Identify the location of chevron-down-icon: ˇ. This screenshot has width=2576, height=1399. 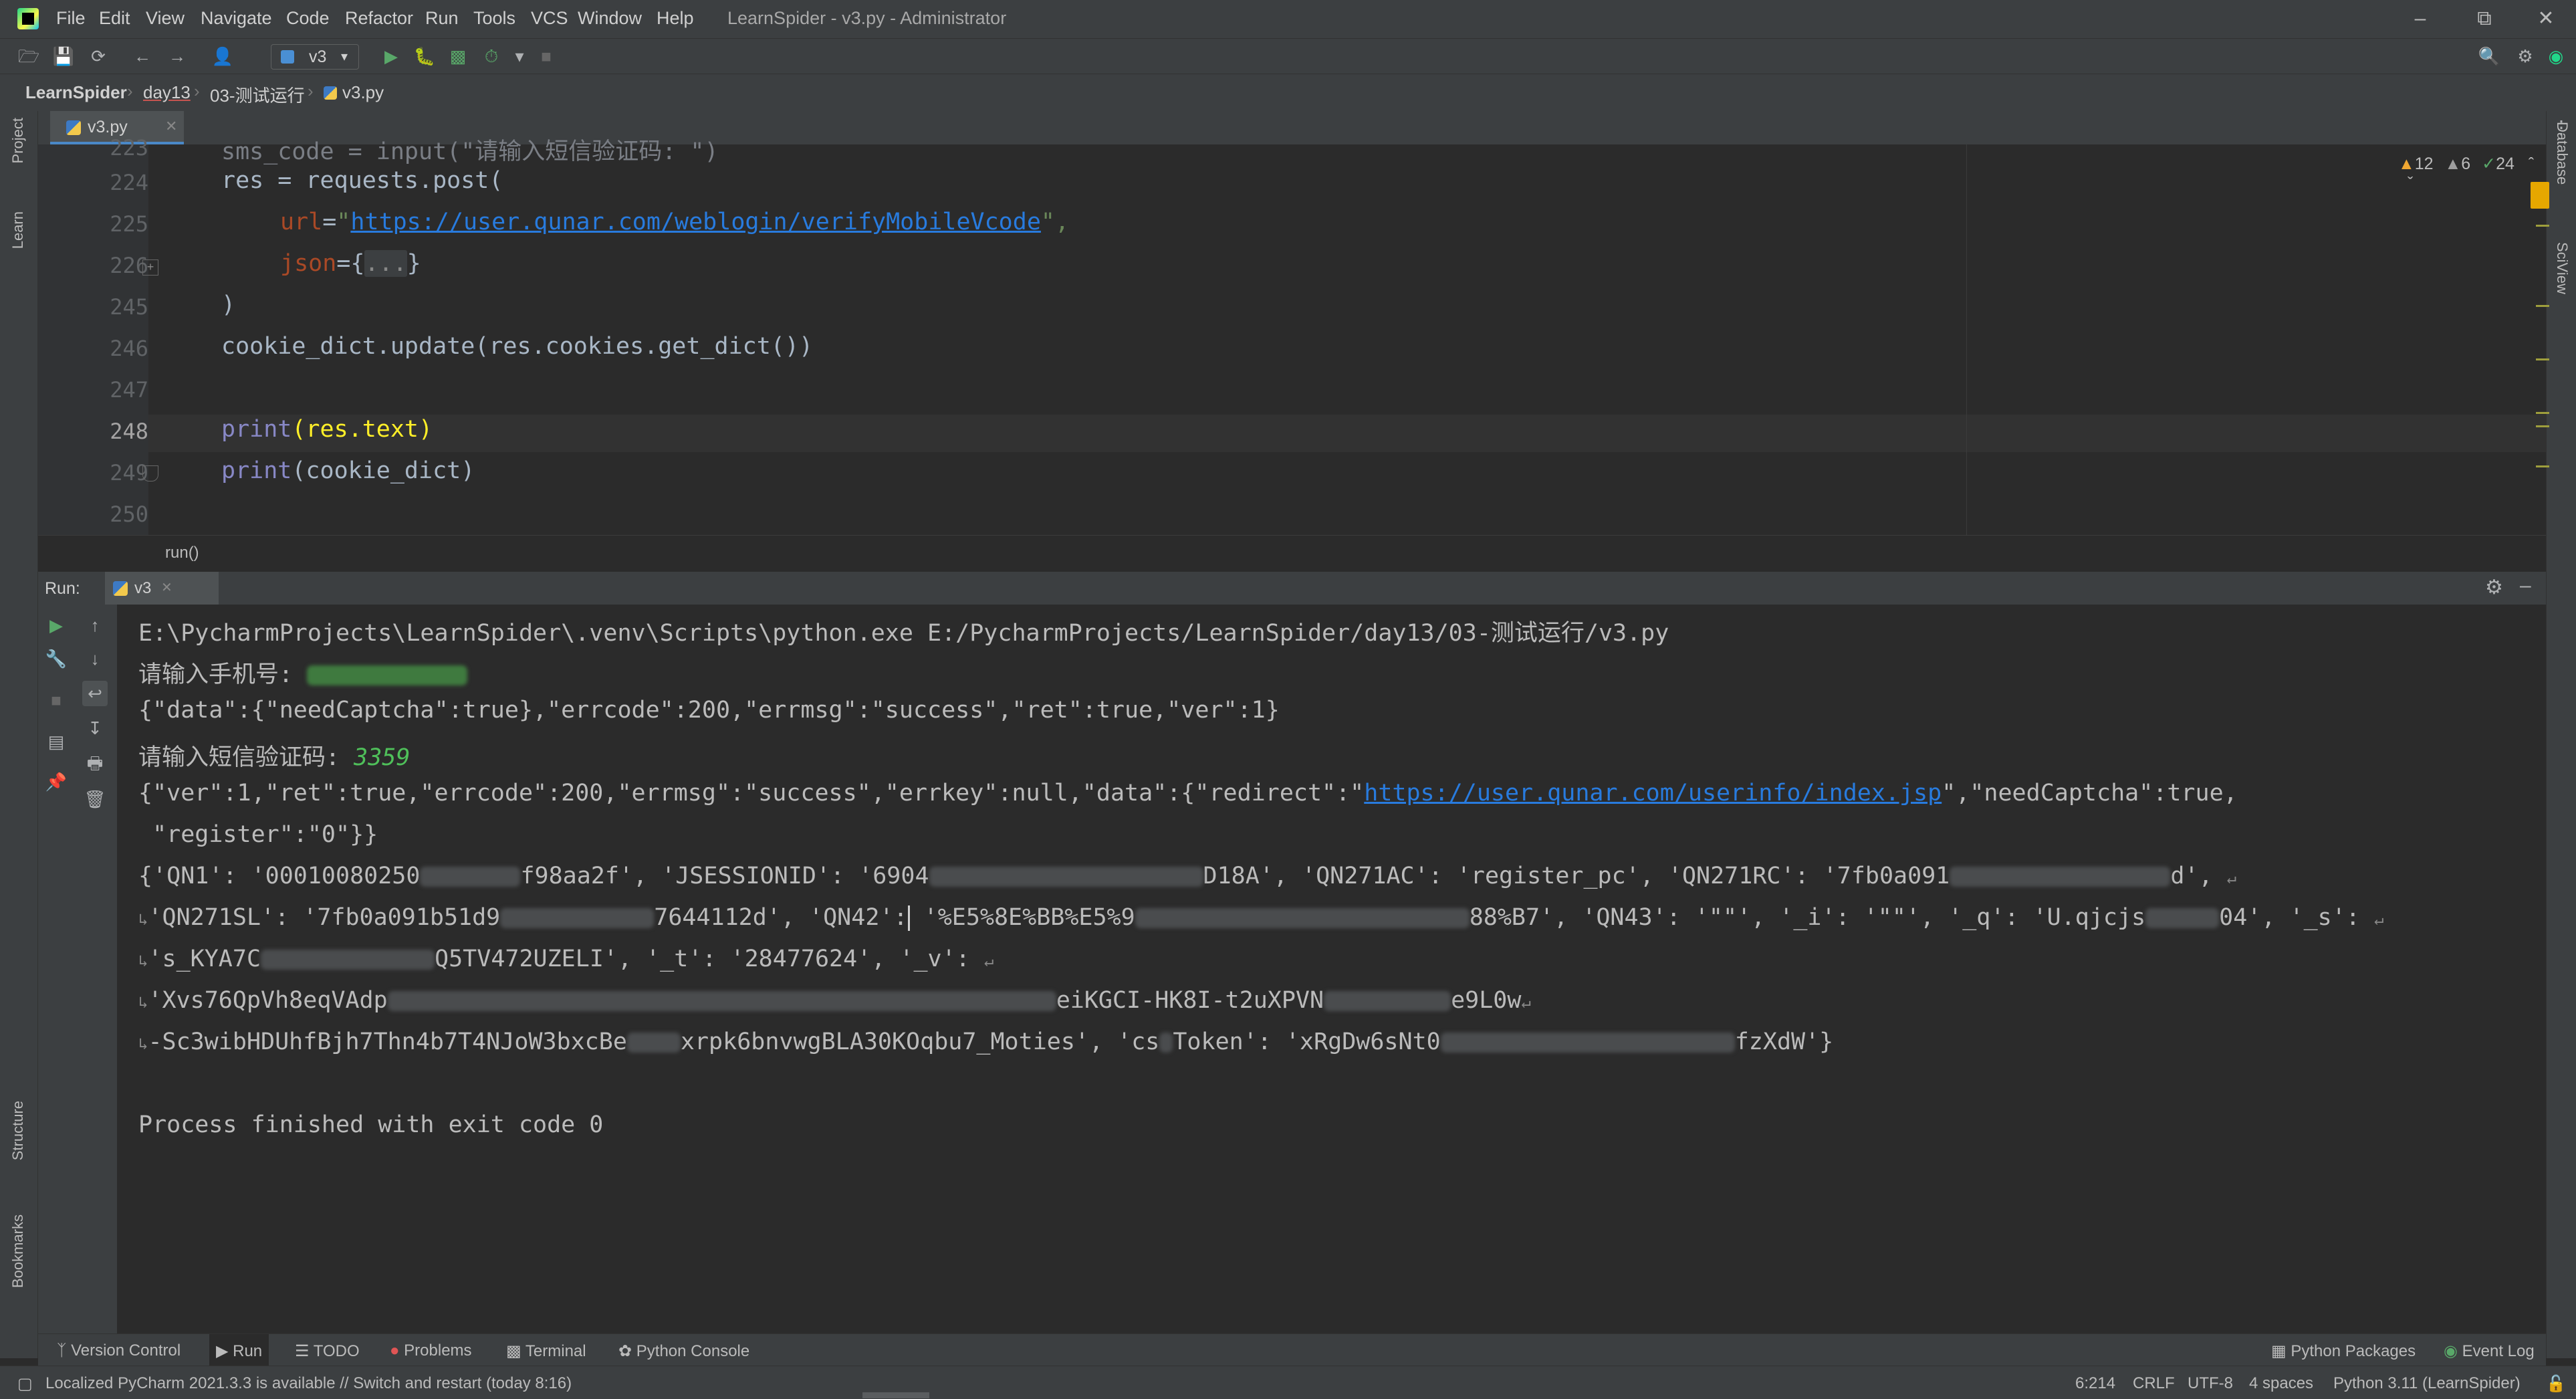
(2410, 183).